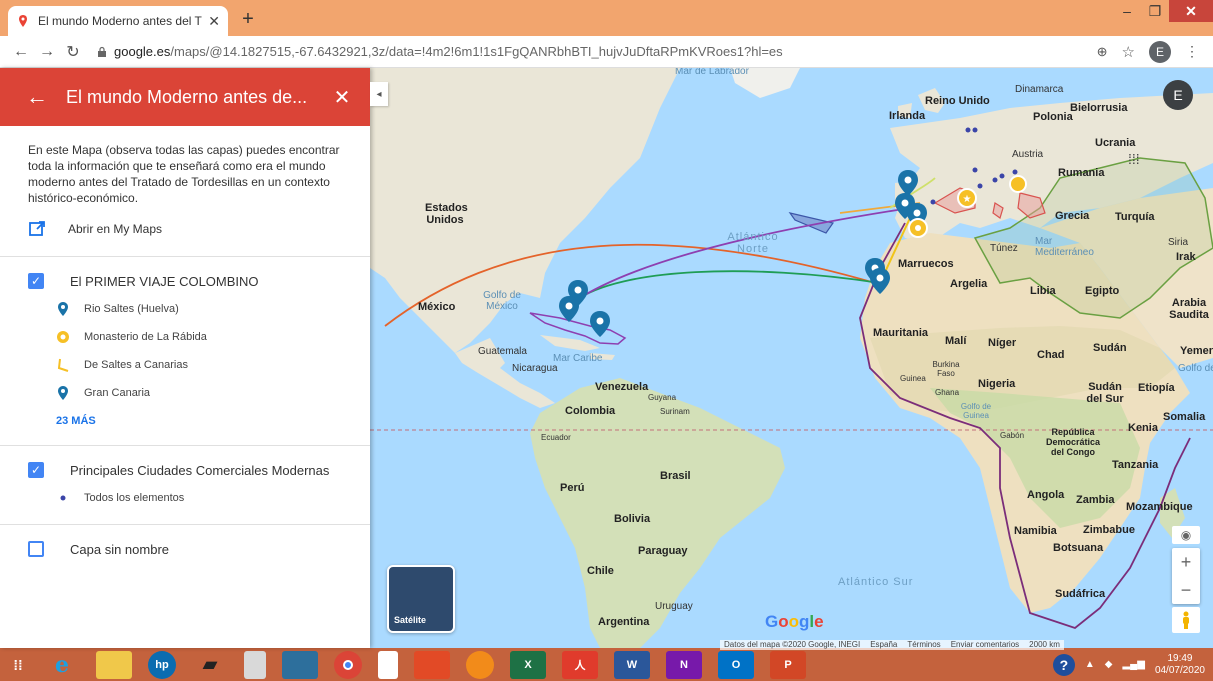 The image size is (1213, 681). What do you see at coordinates (1186, 620) in the screenshot?
I see `pegman-icon` at bounding box center [1186, 620].